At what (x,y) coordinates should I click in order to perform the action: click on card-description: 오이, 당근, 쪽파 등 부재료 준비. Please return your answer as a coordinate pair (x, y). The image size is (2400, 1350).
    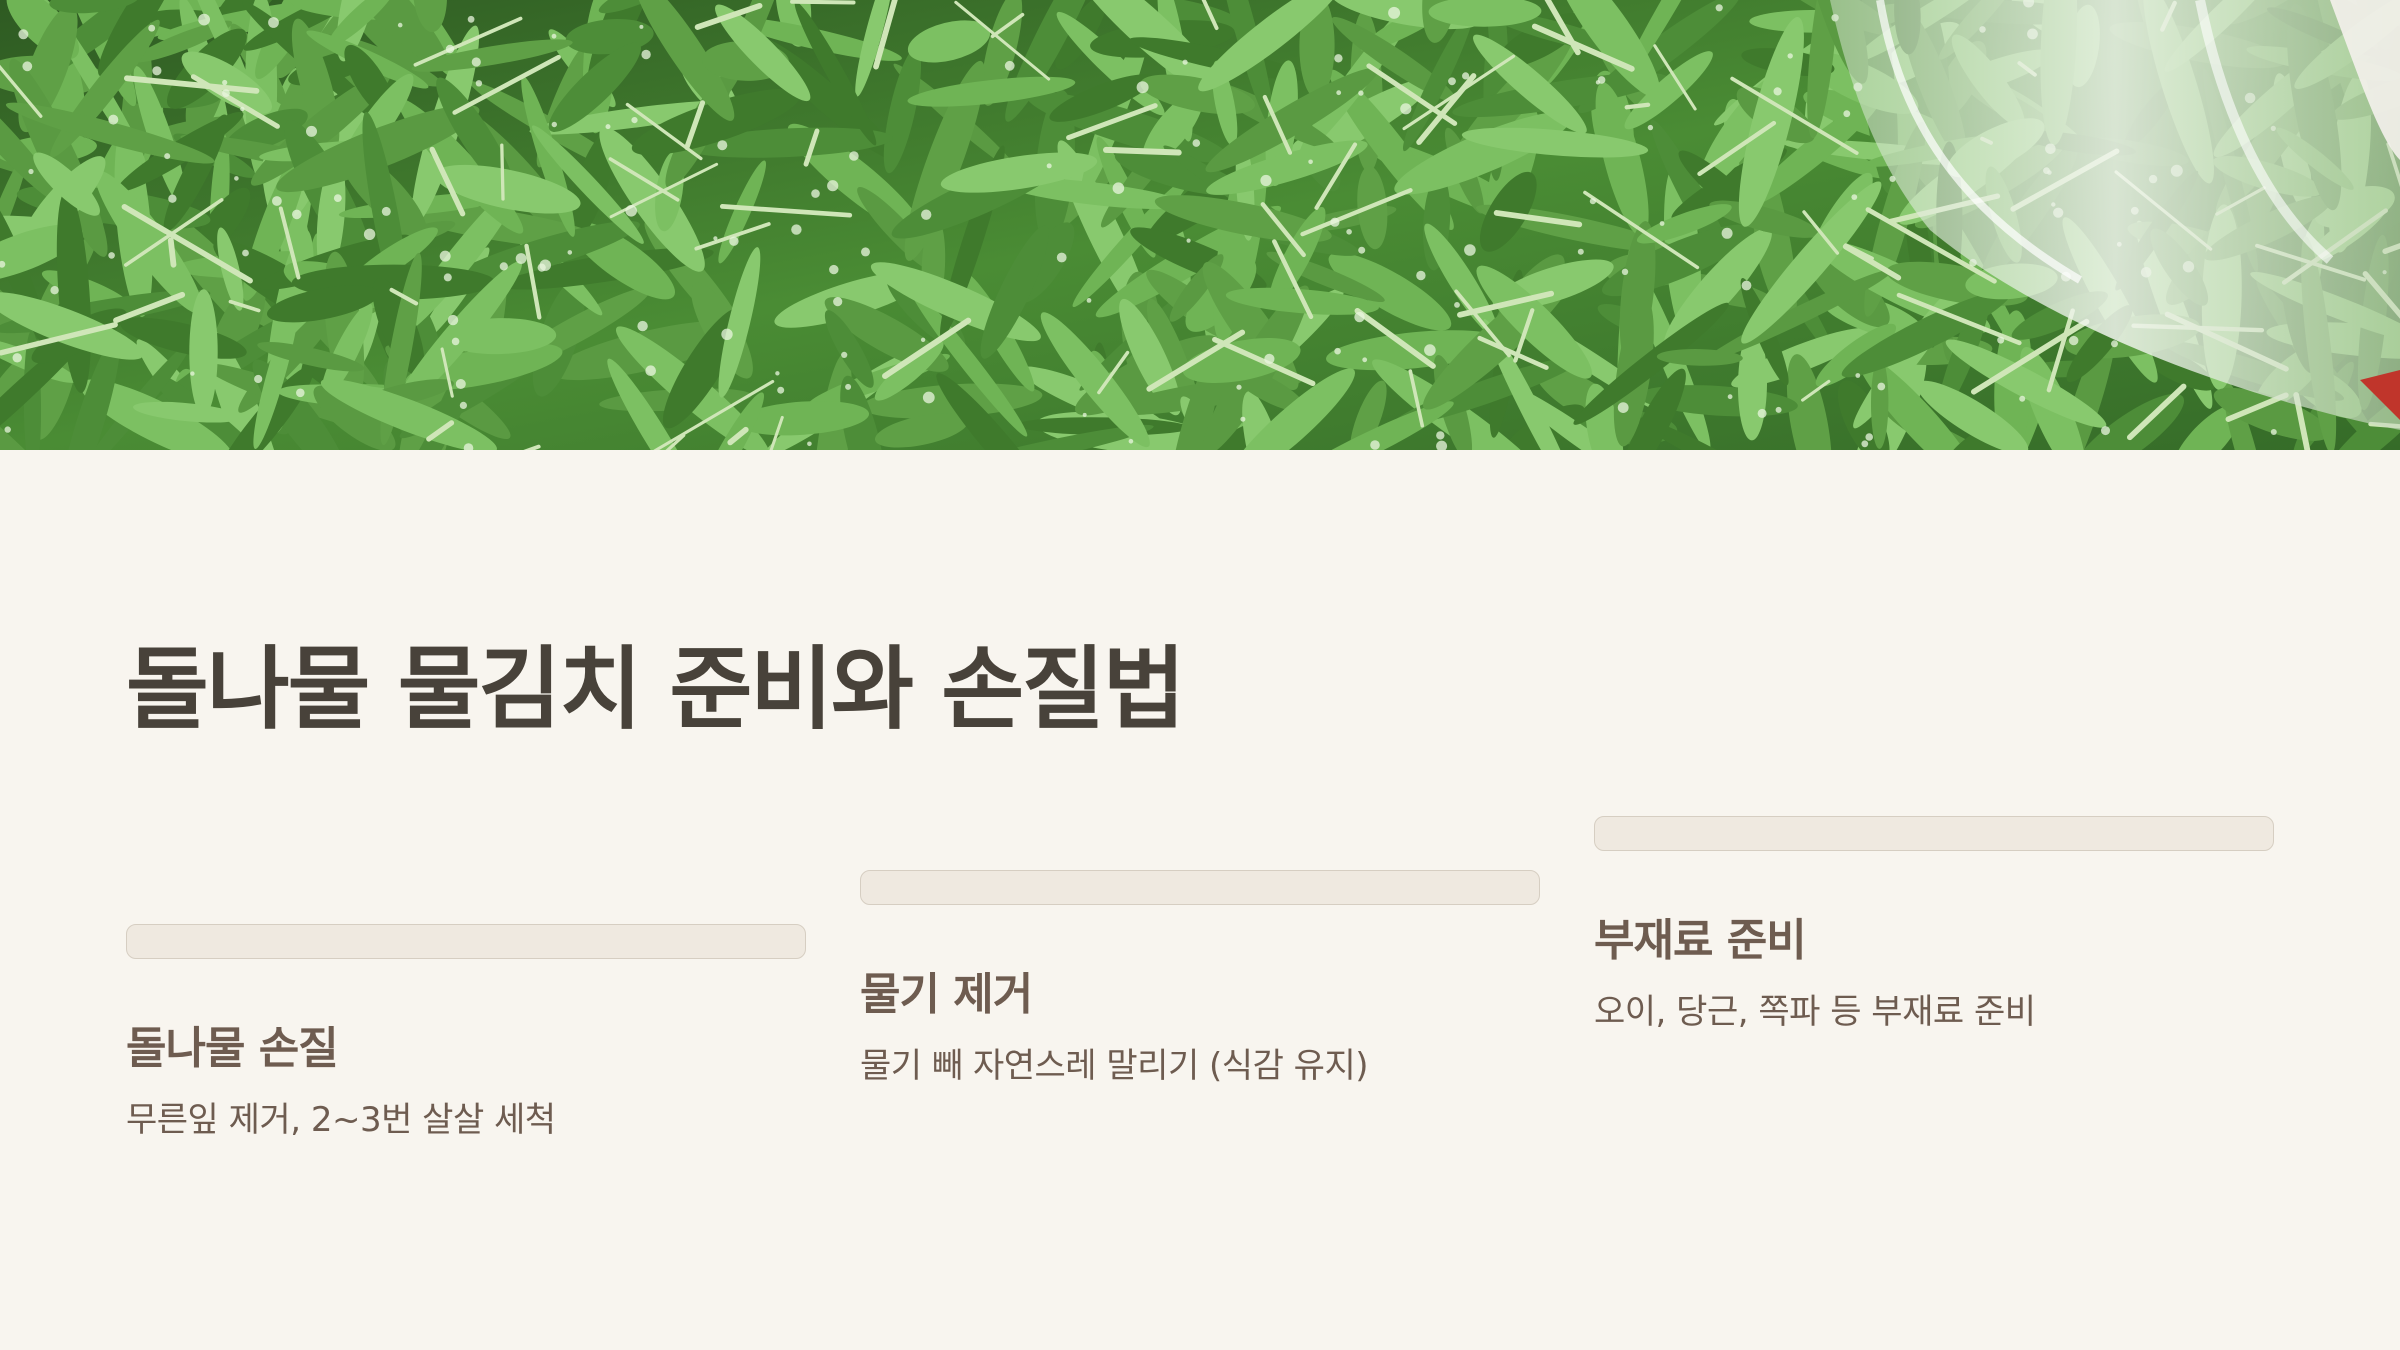
    Looking at the image, I should click on (1815, 1012).